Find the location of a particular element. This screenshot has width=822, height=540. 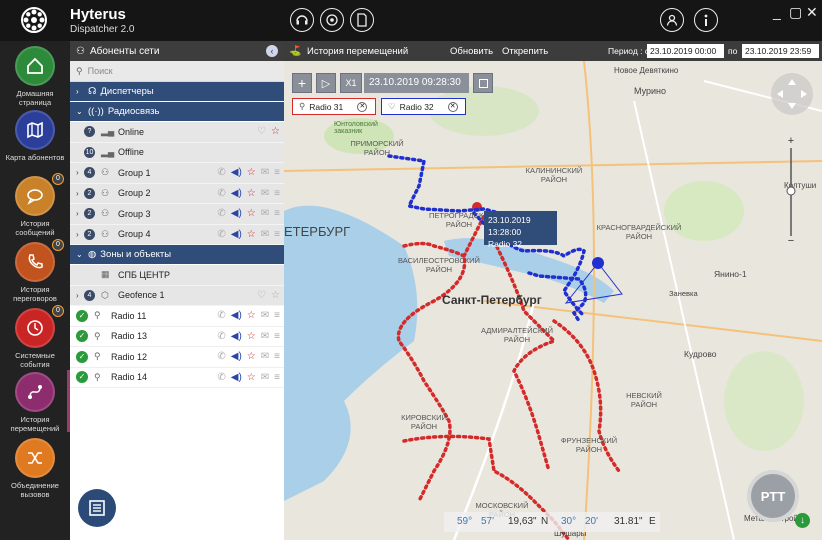

document-icon is located at coordinates (362, 20).